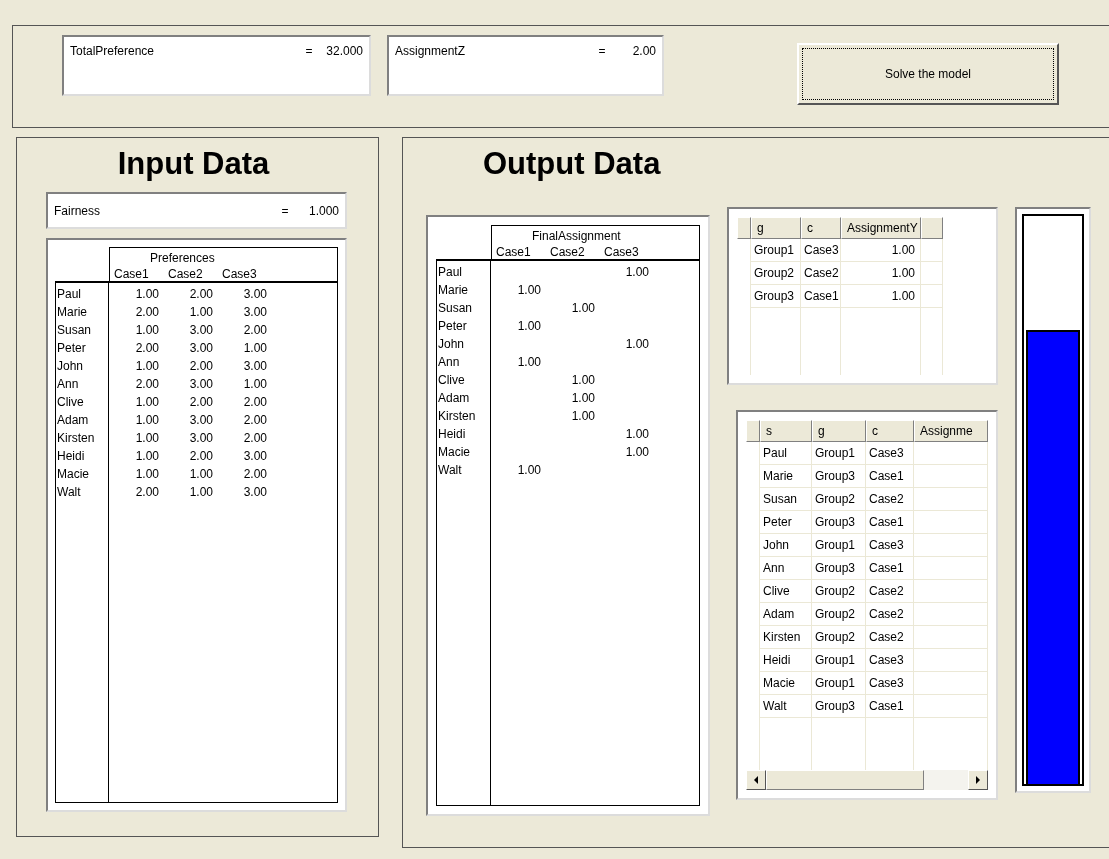 The width and height of the screenshot is (1109, 859). What do you see at coordinates (454, 452) in the screenshot?
I see `row-label: Macie` at bounding box center [454, 452].